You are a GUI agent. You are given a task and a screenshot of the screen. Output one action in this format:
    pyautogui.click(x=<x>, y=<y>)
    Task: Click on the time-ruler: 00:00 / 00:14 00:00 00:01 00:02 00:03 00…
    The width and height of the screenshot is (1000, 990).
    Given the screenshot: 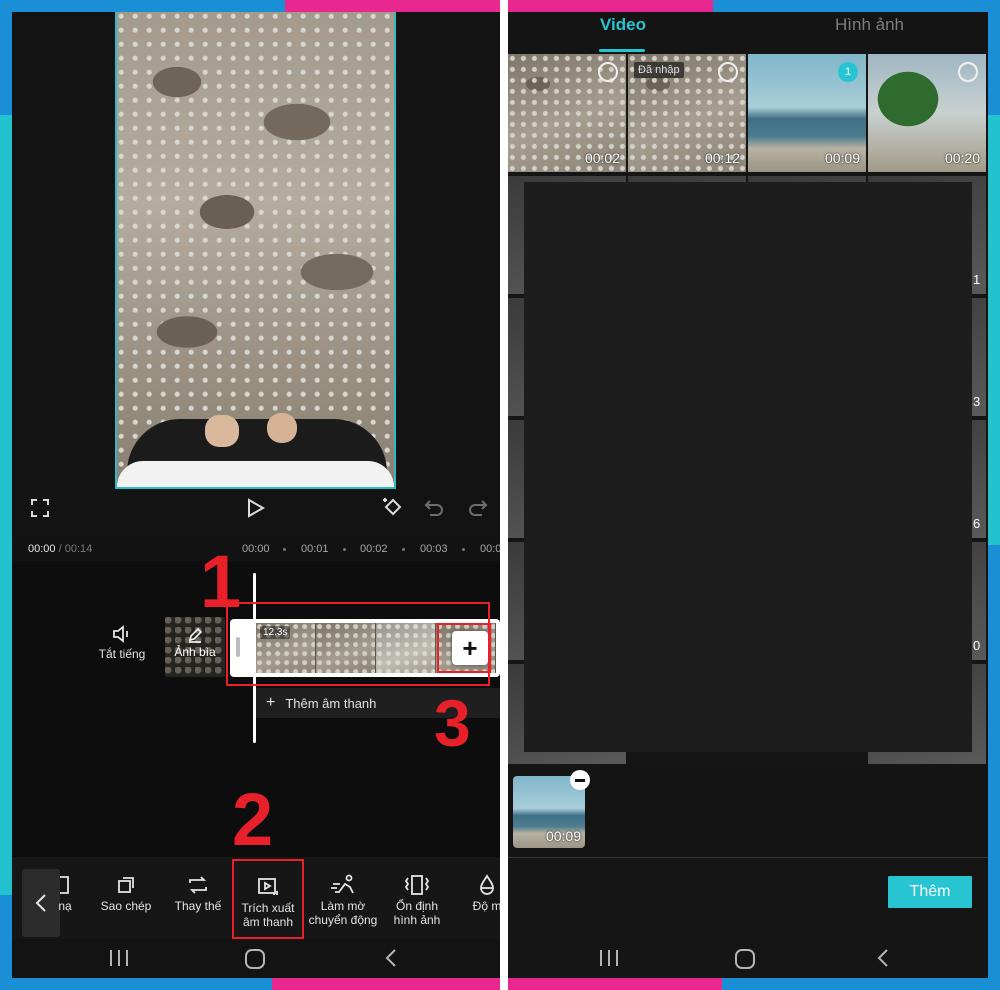 What is the action you would take?
    pyautogui.click(x=256, y=549)
    